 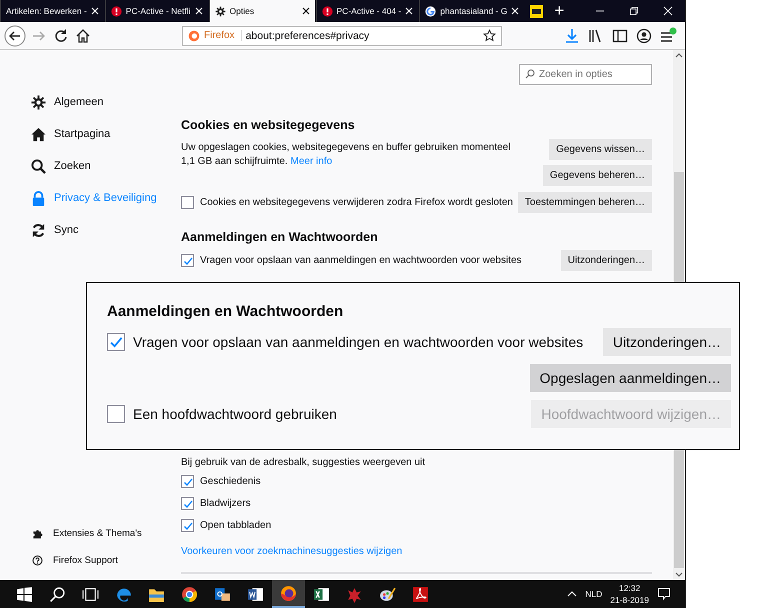 What do you see at coordinates (345, 147) in the screenshot?
I see `storage-description: Uw opgeslagen cookies, websitegegevens en buffer gebruiken momenteel` at bounding box center [345, 147].